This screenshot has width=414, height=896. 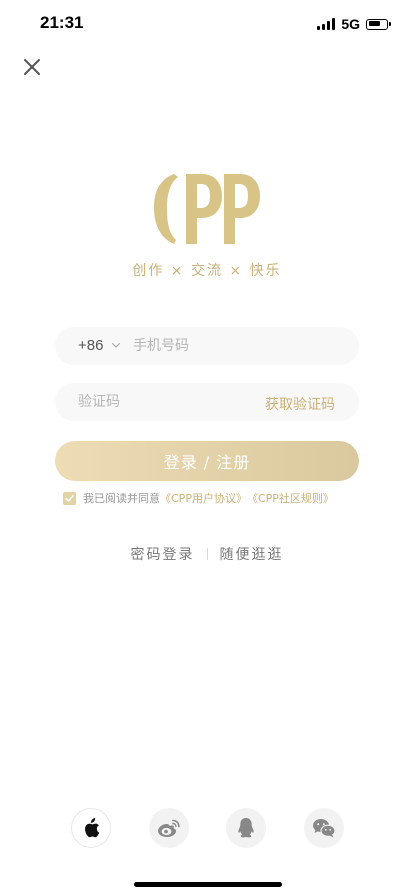 What do you see at coordinates (62, 22) in the screenshot?
I see `status-time: 21:31` at bounding box center [62, 22].